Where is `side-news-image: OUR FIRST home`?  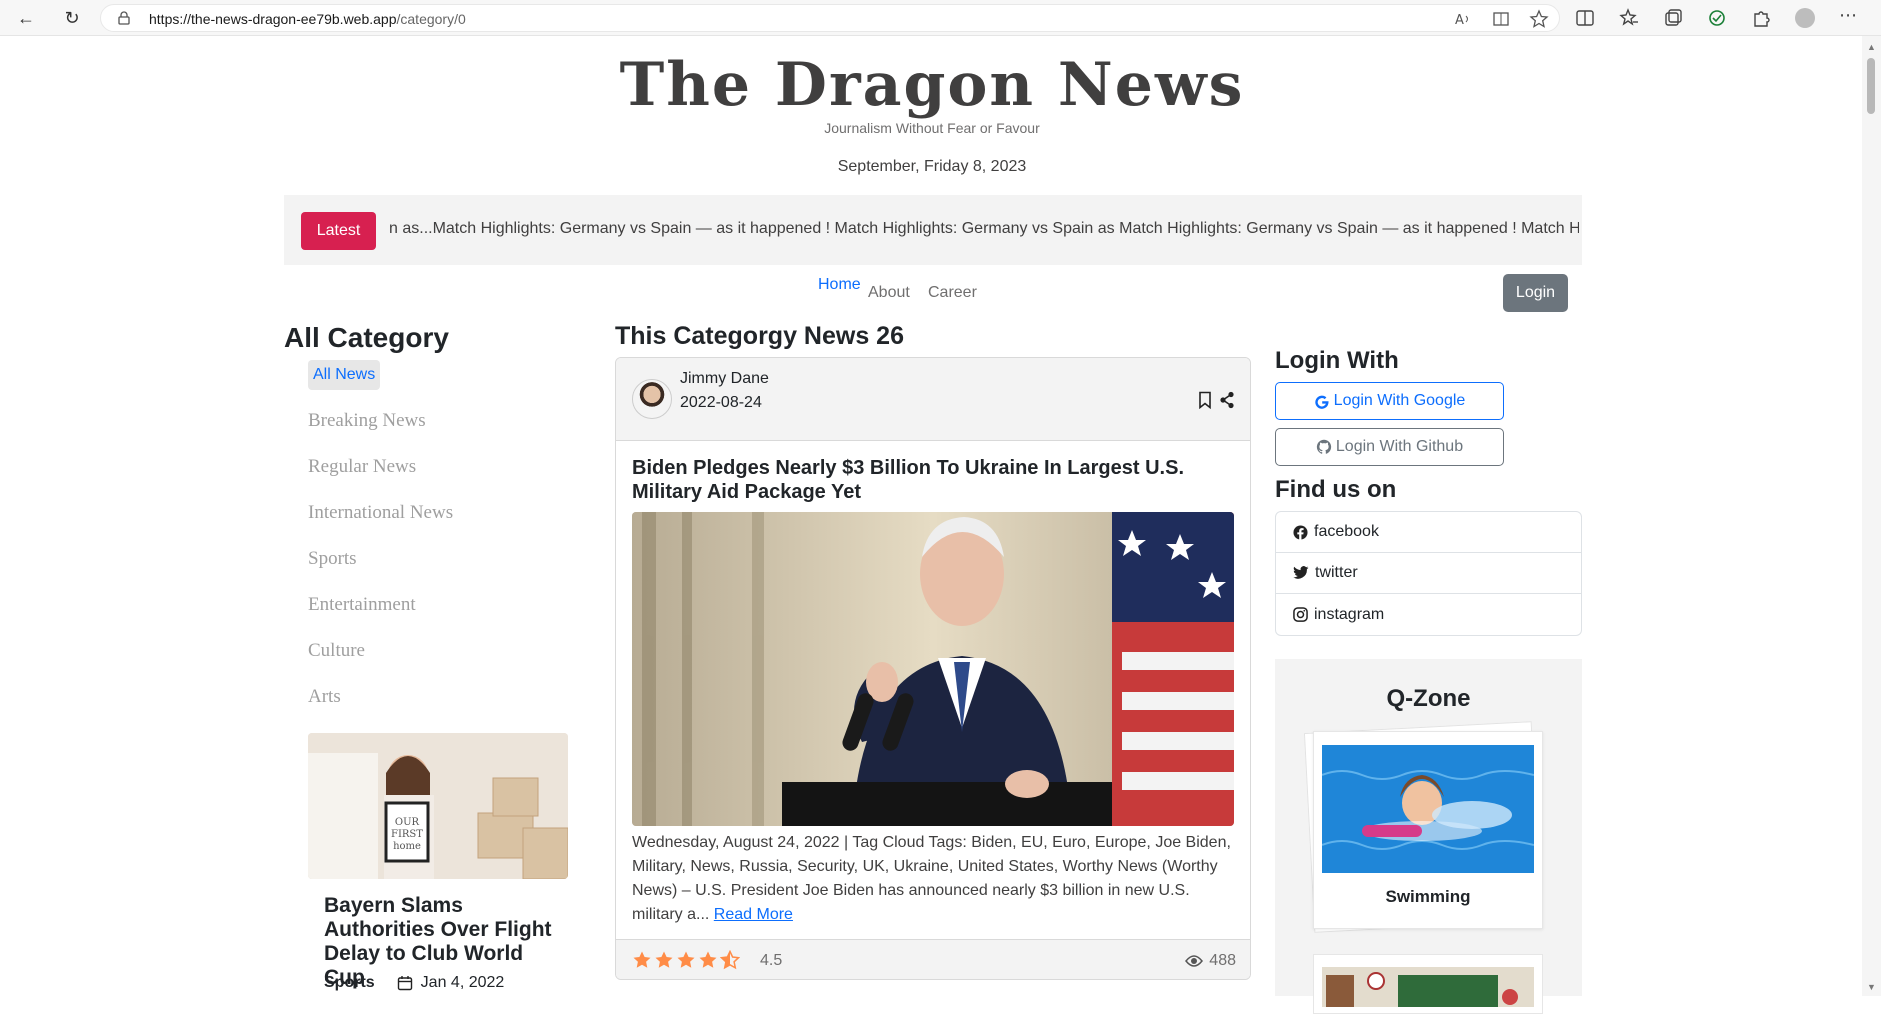 side-news-image: OUR FIRST home is located at coordinates (438, 806).